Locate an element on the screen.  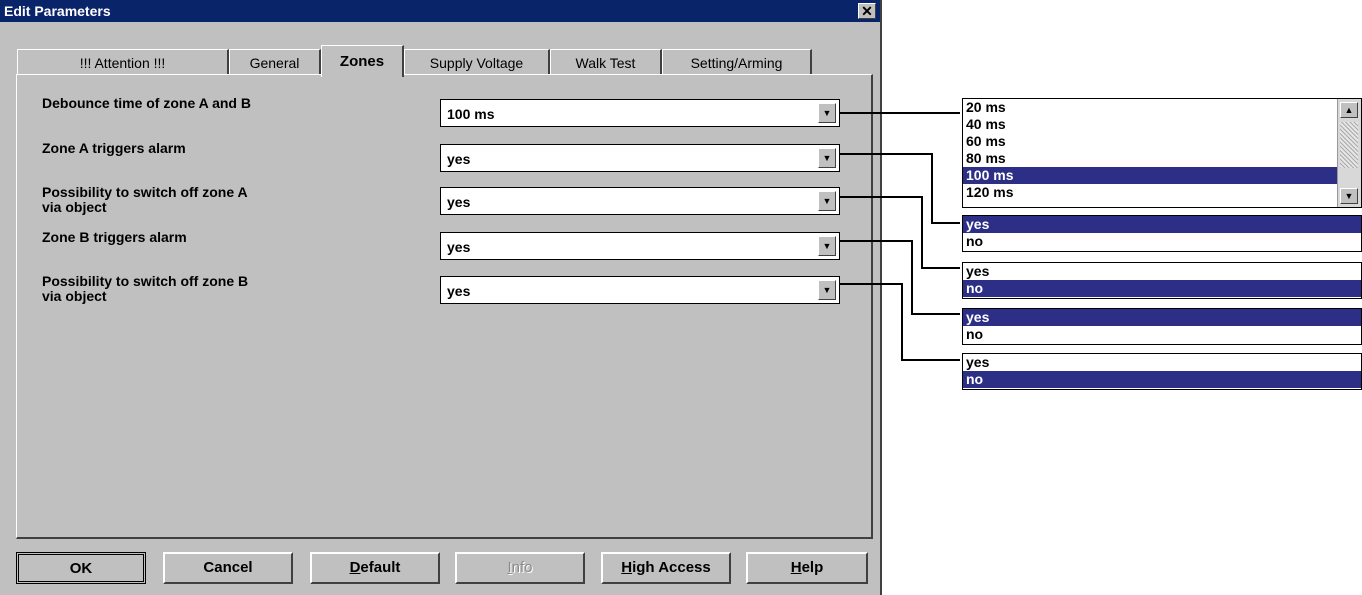
zone-a-alarm-options-list: yes no is located at coordinates (1162, 233).